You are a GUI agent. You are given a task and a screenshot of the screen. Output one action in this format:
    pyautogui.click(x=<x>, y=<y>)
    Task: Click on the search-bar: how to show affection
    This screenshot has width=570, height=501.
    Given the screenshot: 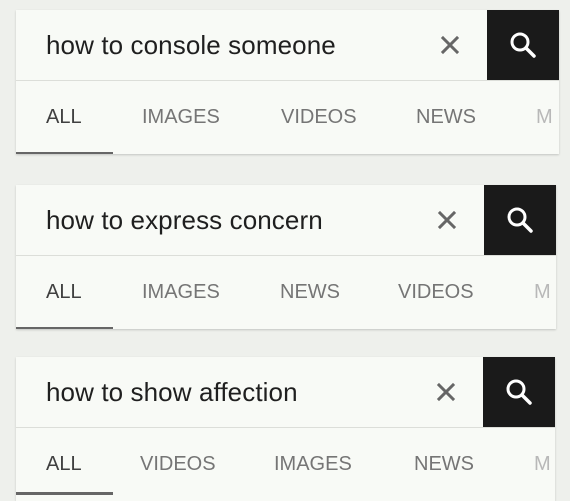 What is the action you would take?
    pyautogui.click(x=285, y=392)
    